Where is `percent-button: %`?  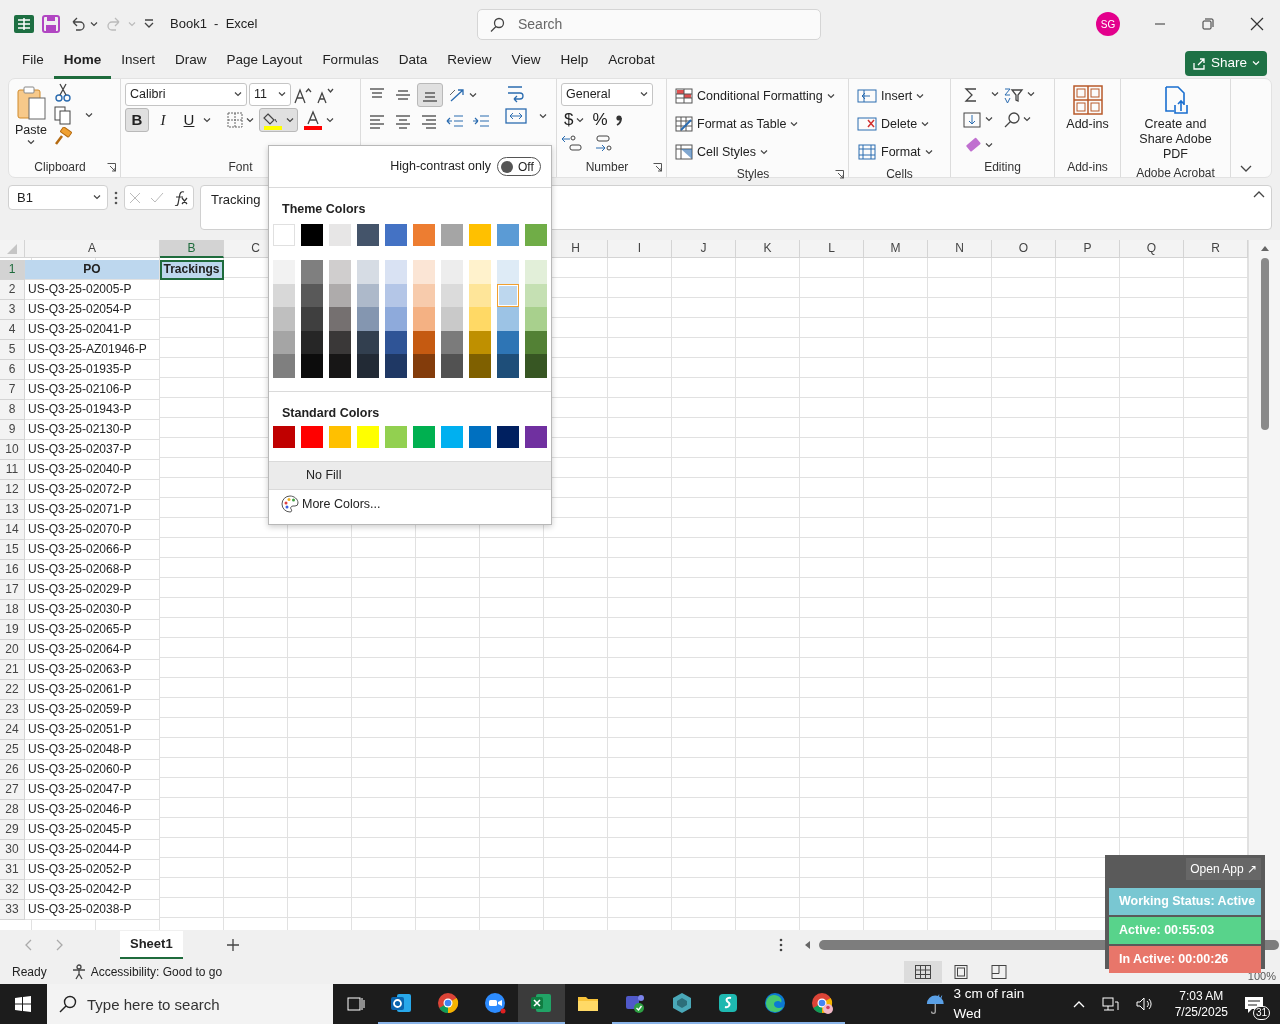 percent-button: % is located at coordinates (600, 120).